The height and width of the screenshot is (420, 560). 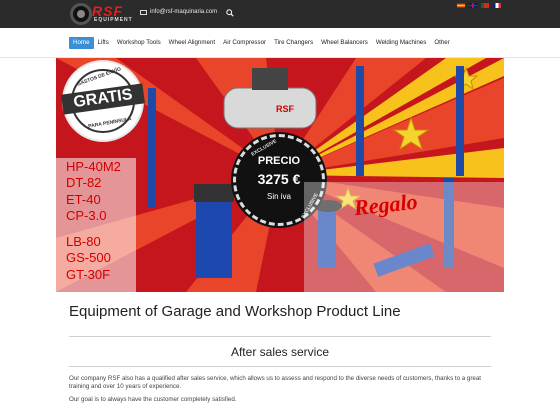 What do you see at coordinates (86, 215) in the screenshot?
I see `model-item: CP-3.0` at bounding box center [86, 215].